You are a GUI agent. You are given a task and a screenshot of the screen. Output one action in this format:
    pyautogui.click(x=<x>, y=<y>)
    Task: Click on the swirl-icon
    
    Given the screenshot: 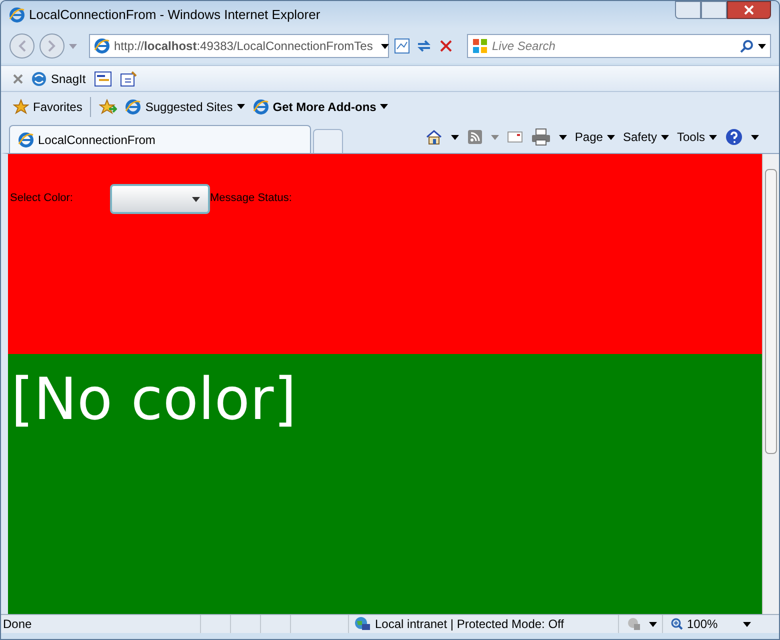 What is the action you would take?
    pyautogui.click(x=39, y=78)
    